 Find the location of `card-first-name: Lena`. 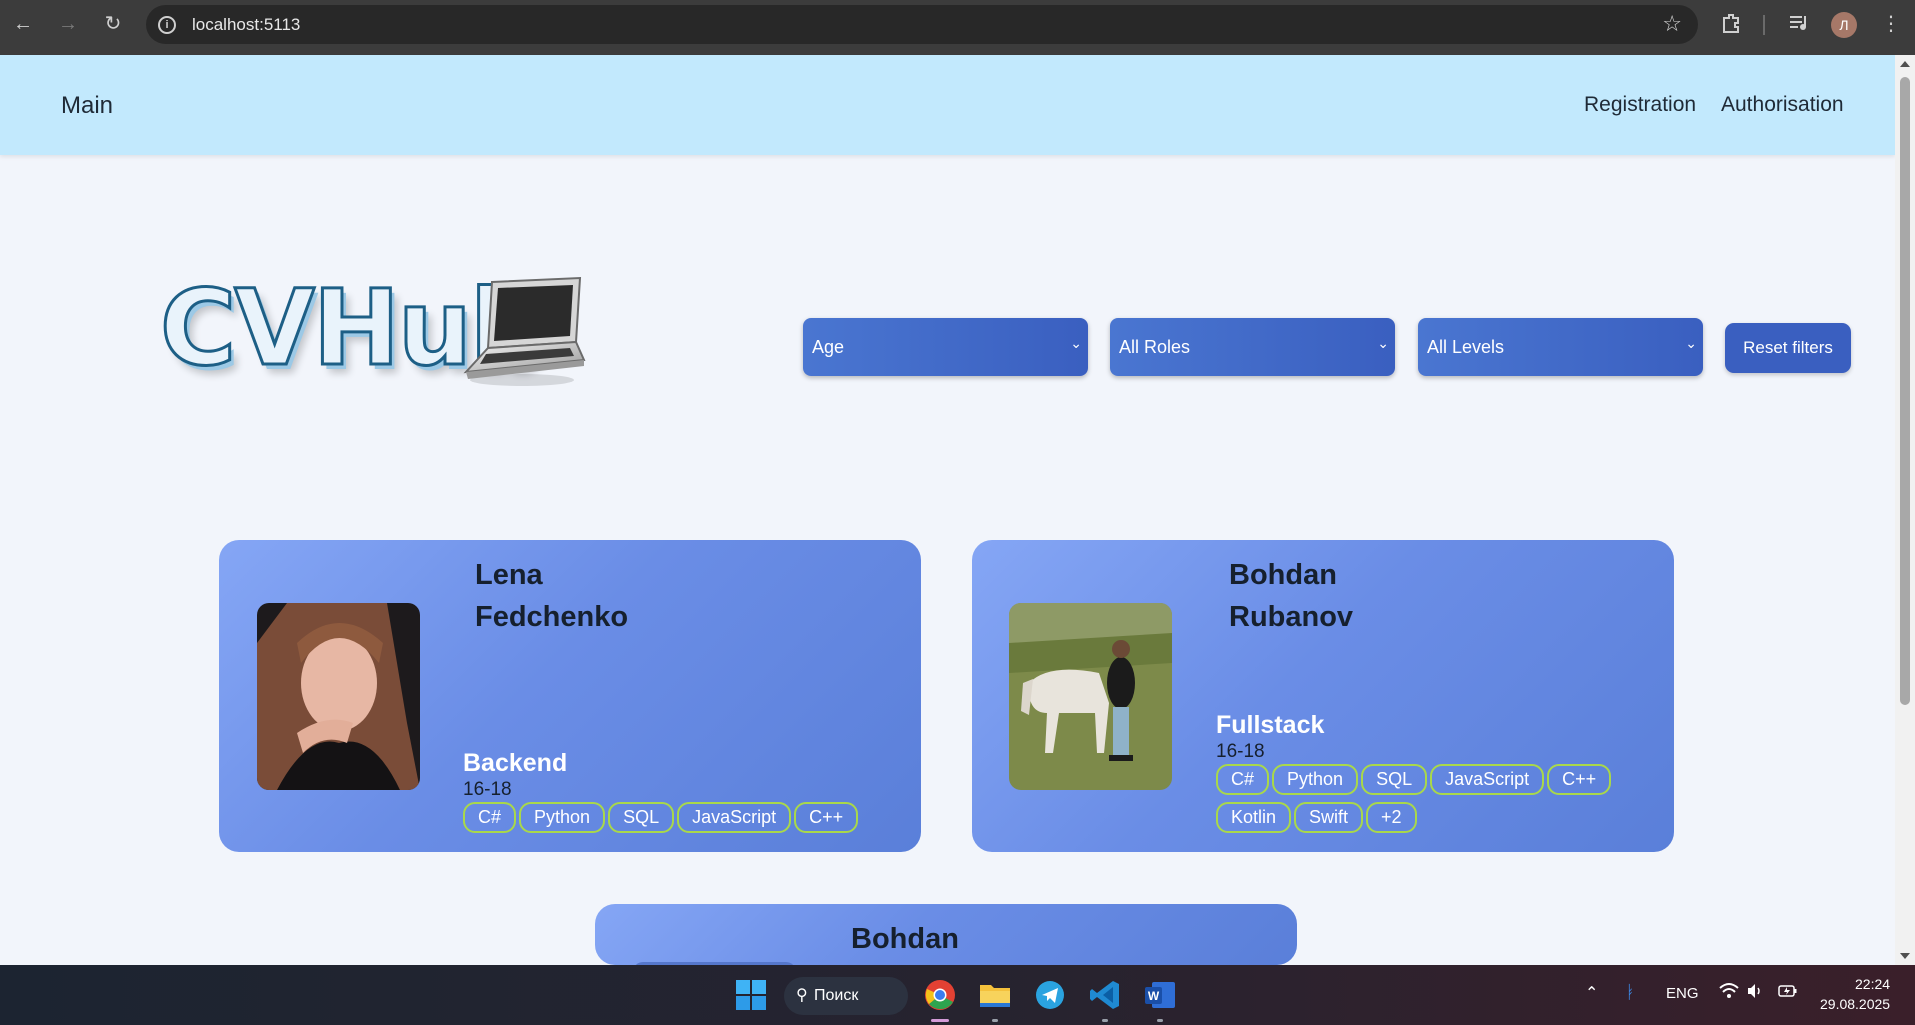

card-first-name: Lena is located at coordinates (509, 575).